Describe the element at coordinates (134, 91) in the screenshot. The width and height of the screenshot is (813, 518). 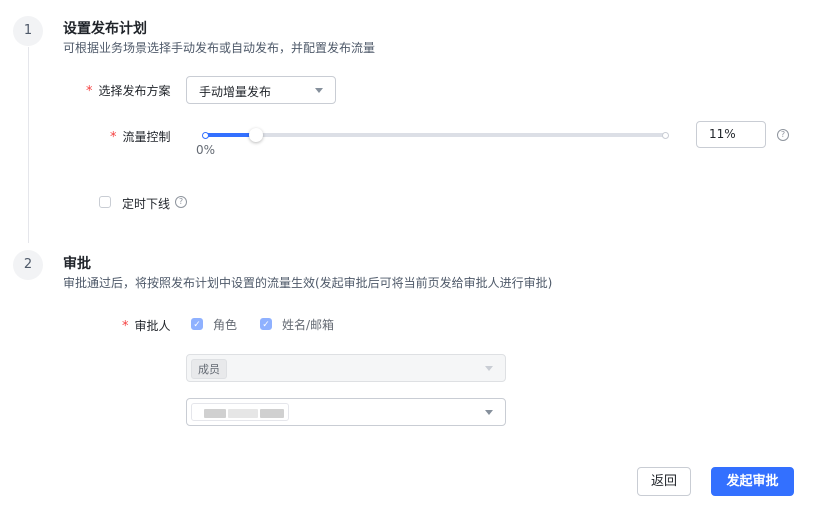
I see `plan-label-text: 选择发布方案` at that location.